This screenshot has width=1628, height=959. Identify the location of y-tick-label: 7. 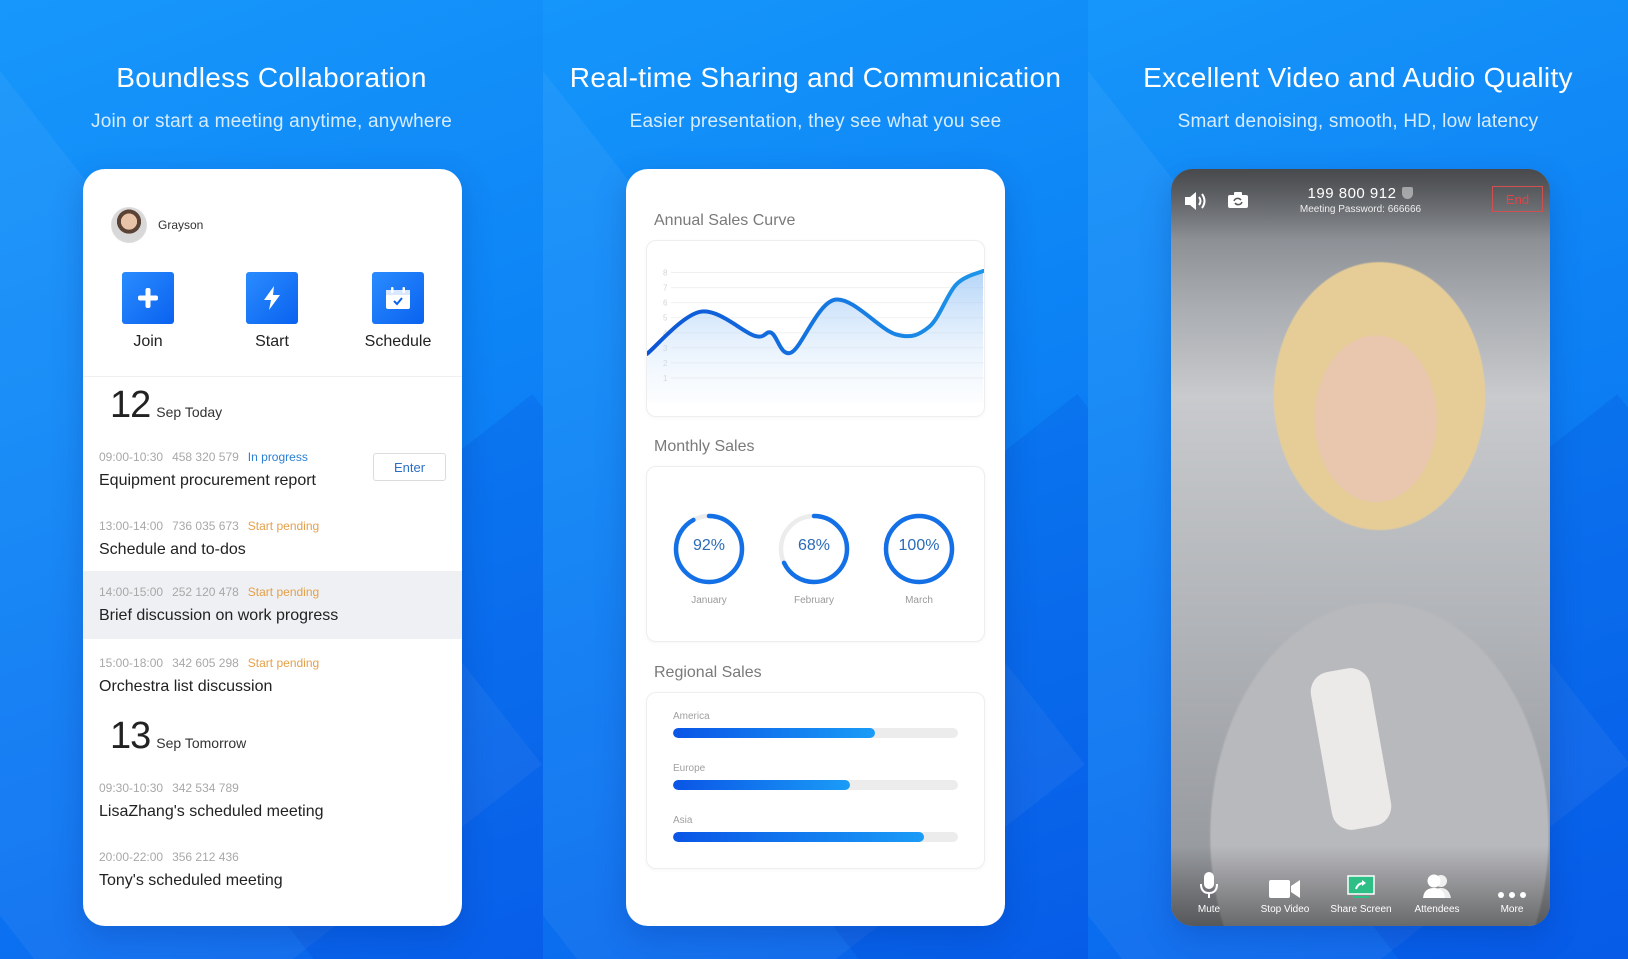
(665, 288).